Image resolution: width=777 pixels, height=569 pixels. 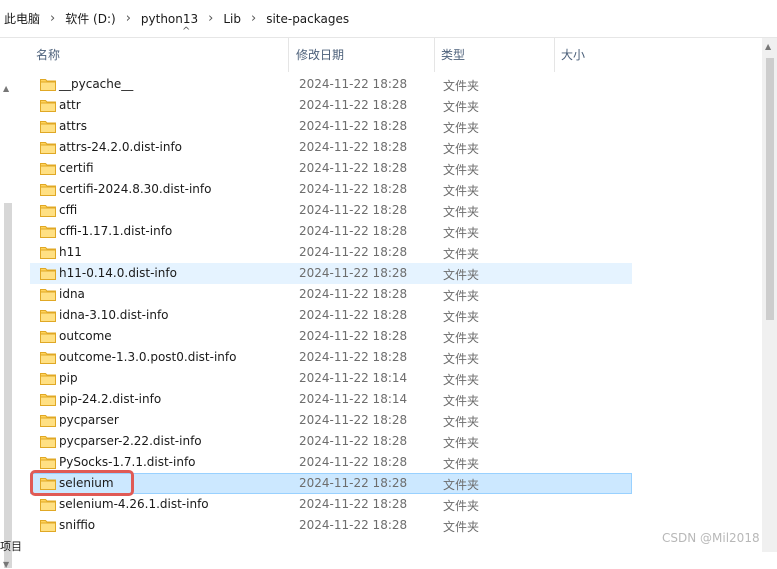 What do you see at coordinates (605, 55) in the screenshot?
I see `column-header-size: 大小` at bounding box center [605, 55].